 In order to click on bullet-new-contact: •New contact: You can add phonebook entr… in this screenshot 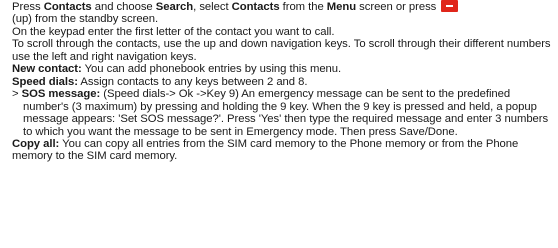, I will do `click(278, 69)`.